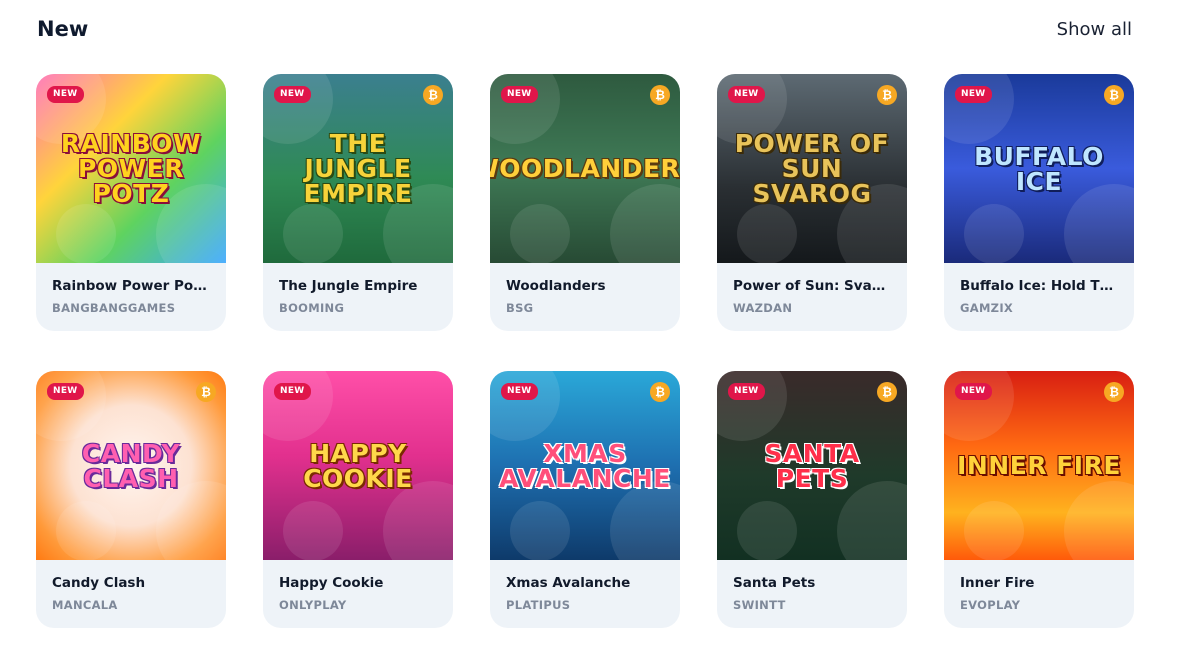 This screenshot has width=1200, height=650. Describe the element at coordinates (1094, 29) in the screenshot. I see `show-all-link: Show all` at that location.